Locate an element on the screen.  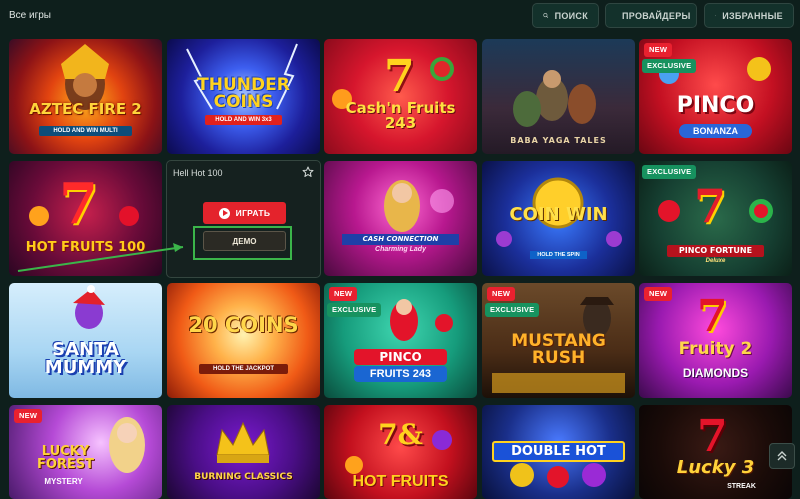
game-tile-cashn-fruits-243: 7 Cash'n Fruits 243 is located at coordinates (400, 96).